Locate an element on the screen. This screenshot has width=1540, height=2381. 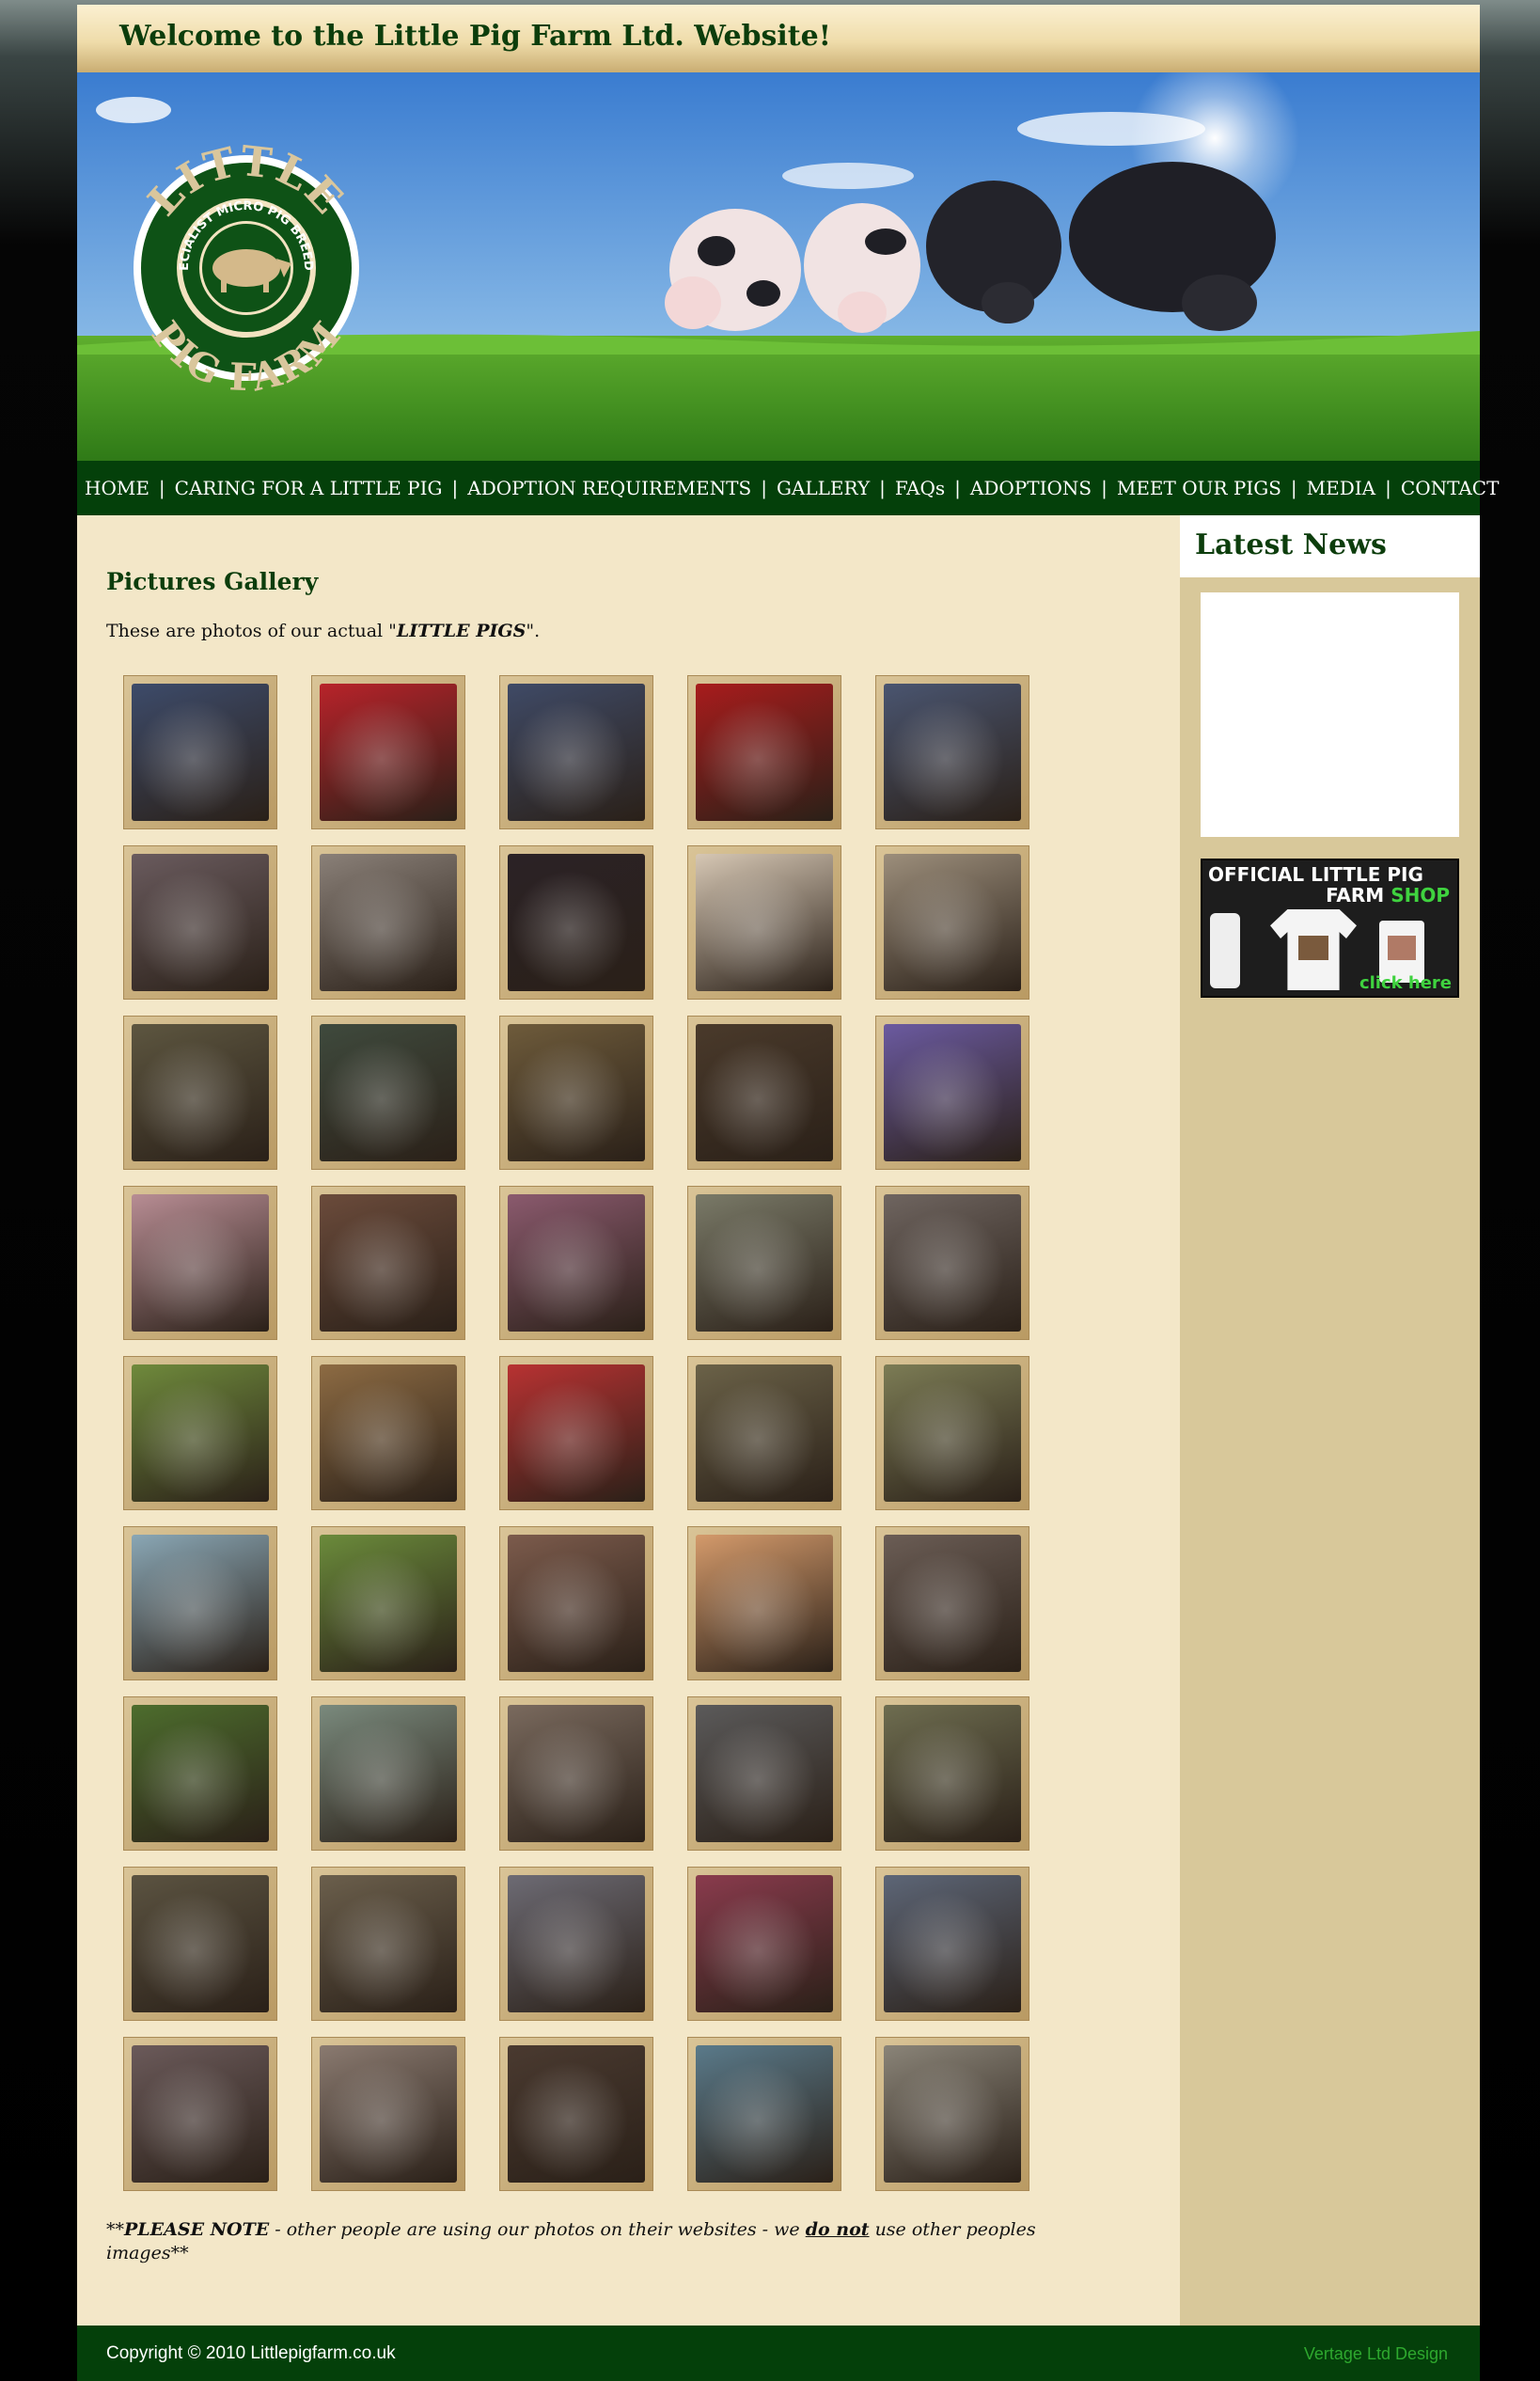
latest-news-box is located at coordinates (1330, 714).